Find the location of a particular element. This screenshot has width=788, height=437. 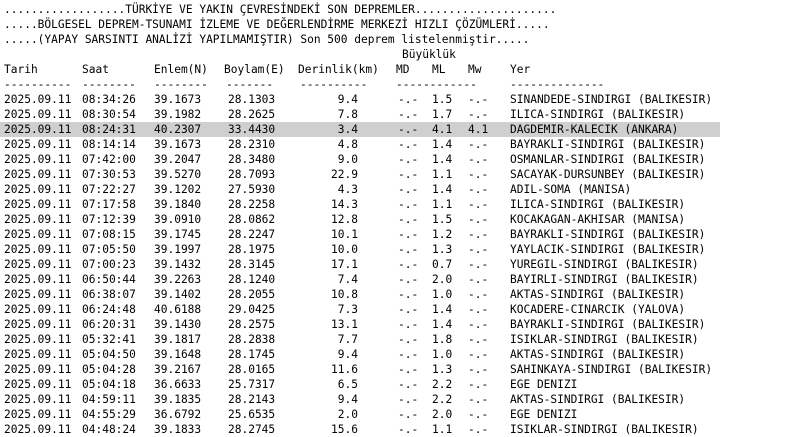

cell-time: 04:59:11 is located at coordinates (109, 399).